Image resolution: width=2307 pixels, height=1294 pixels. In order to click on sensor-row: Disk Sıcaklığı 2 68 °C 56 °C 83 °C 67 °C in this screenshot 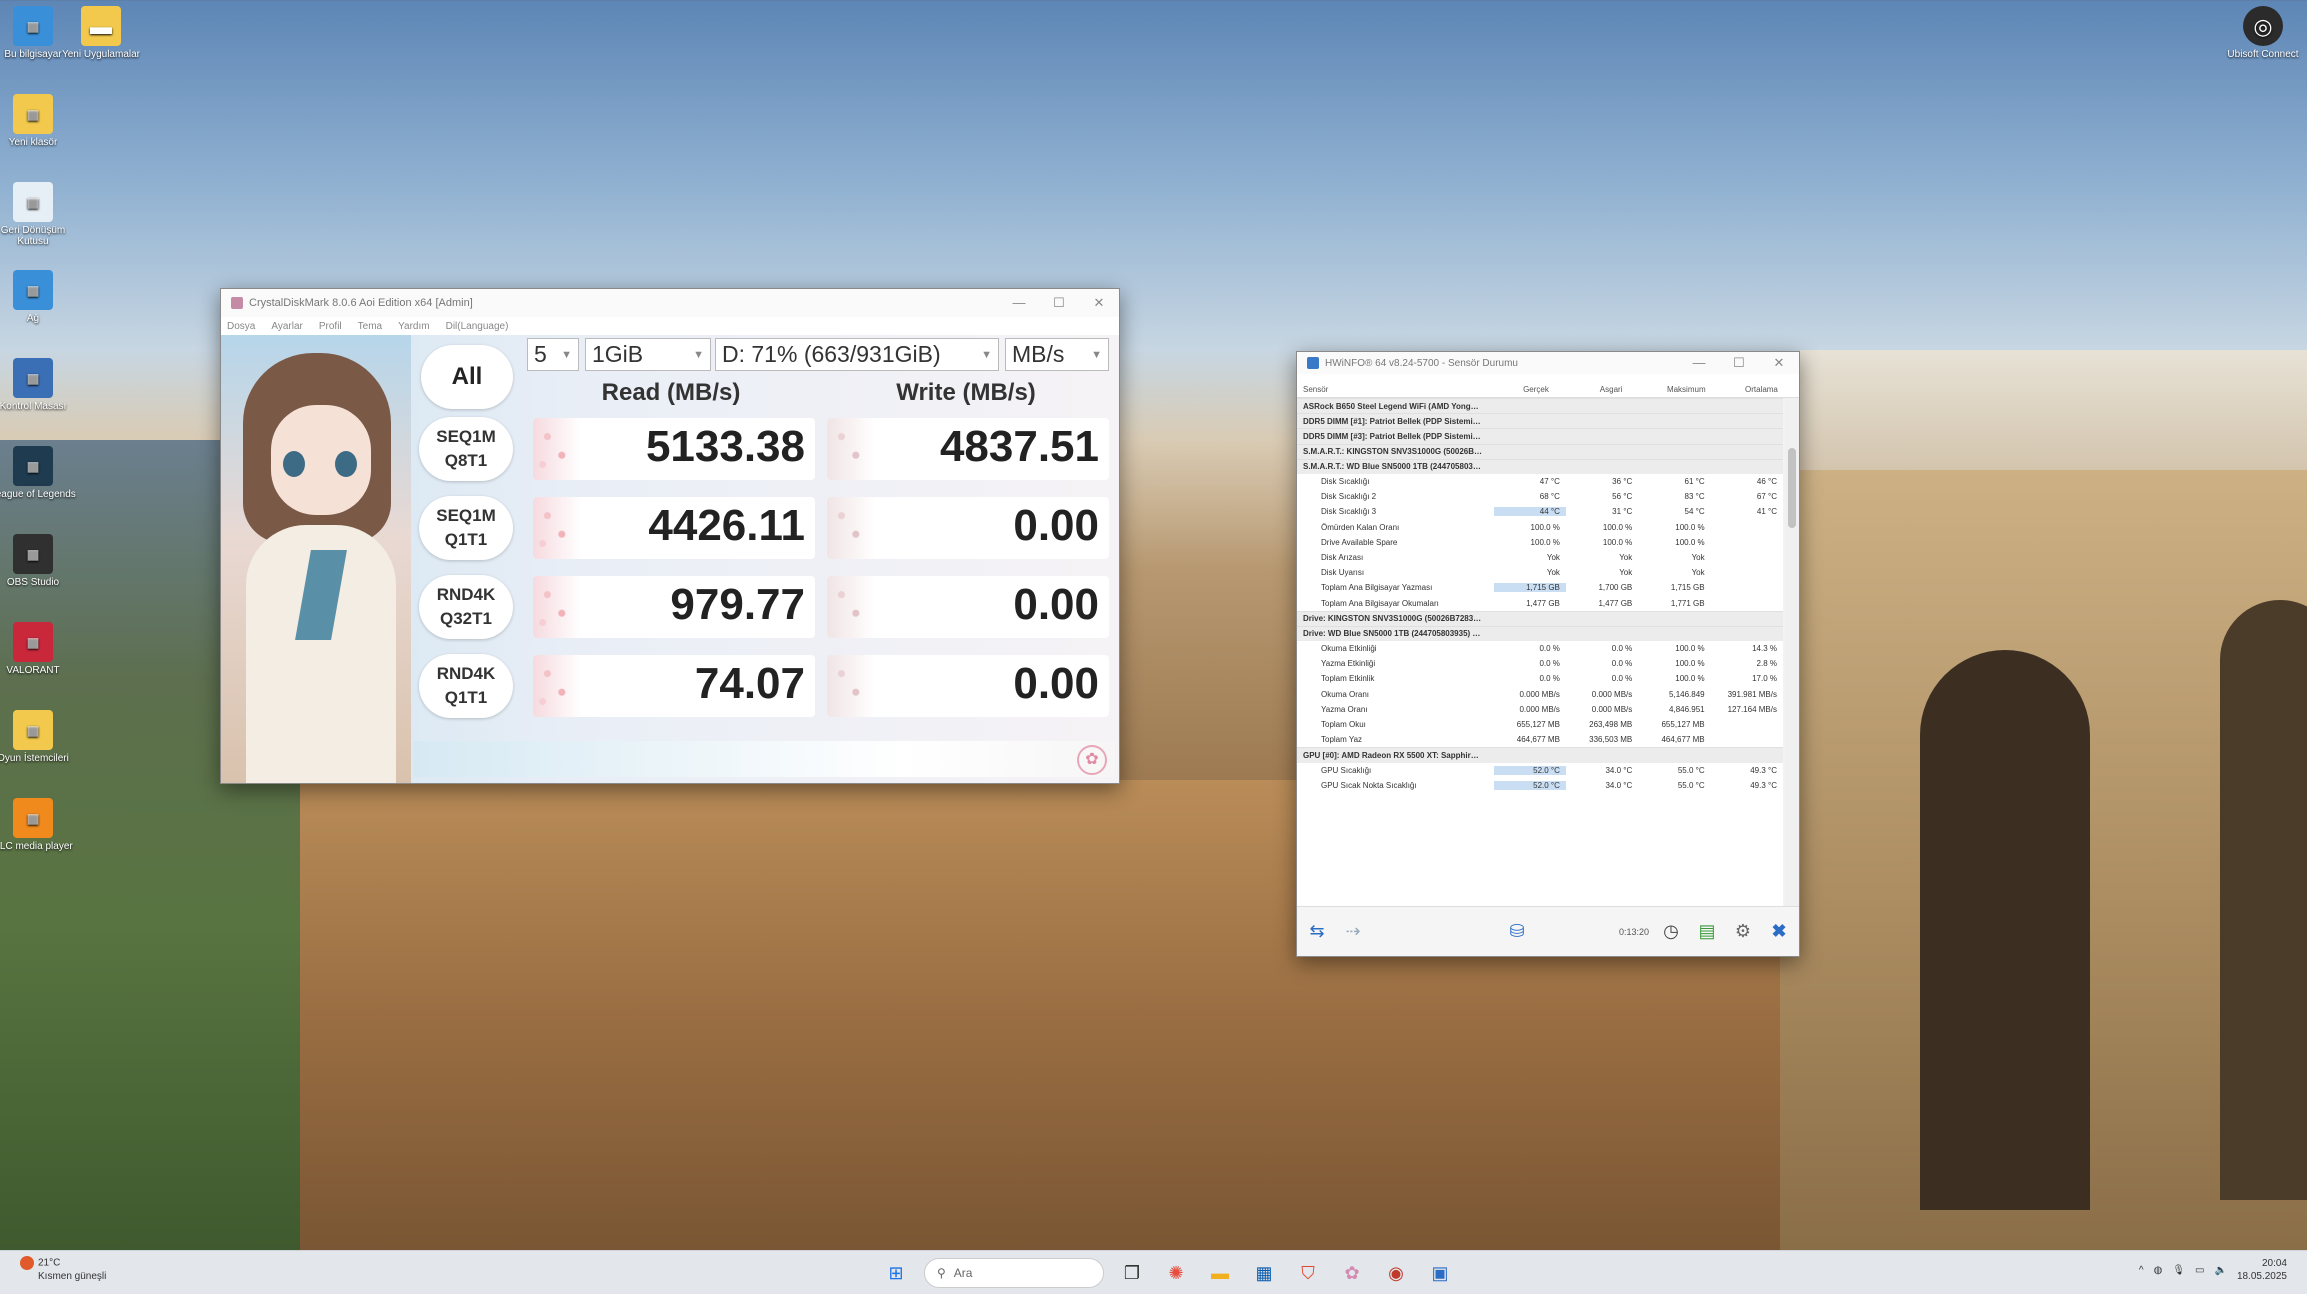, I will do `click(1540, 496)`.